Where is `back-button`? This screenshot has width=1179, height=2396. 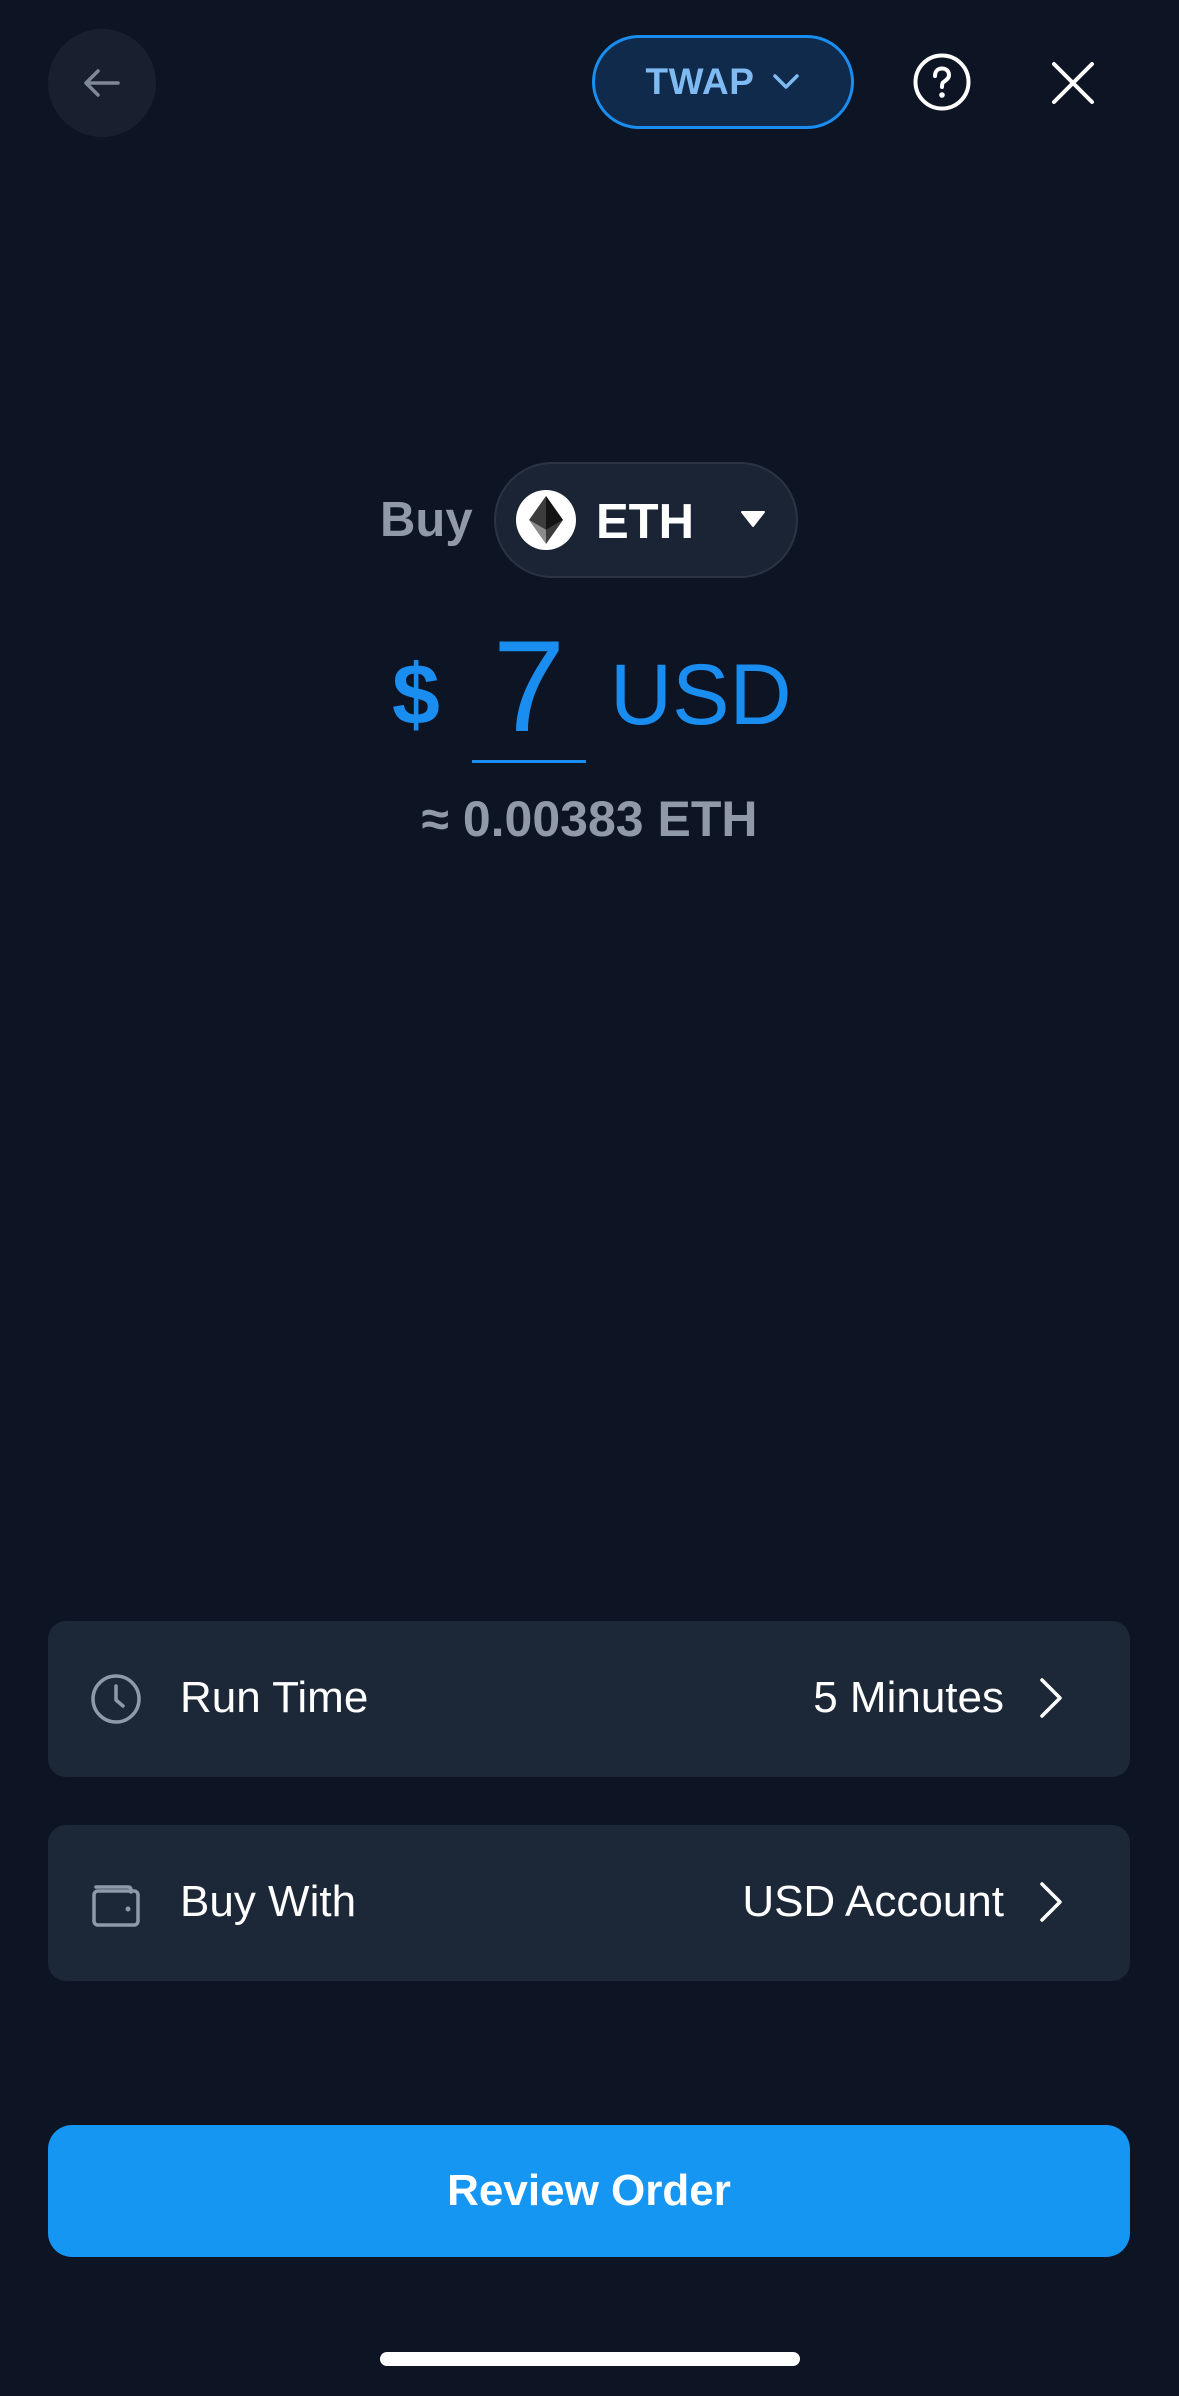 back-button is located at coordinates (102, 83).